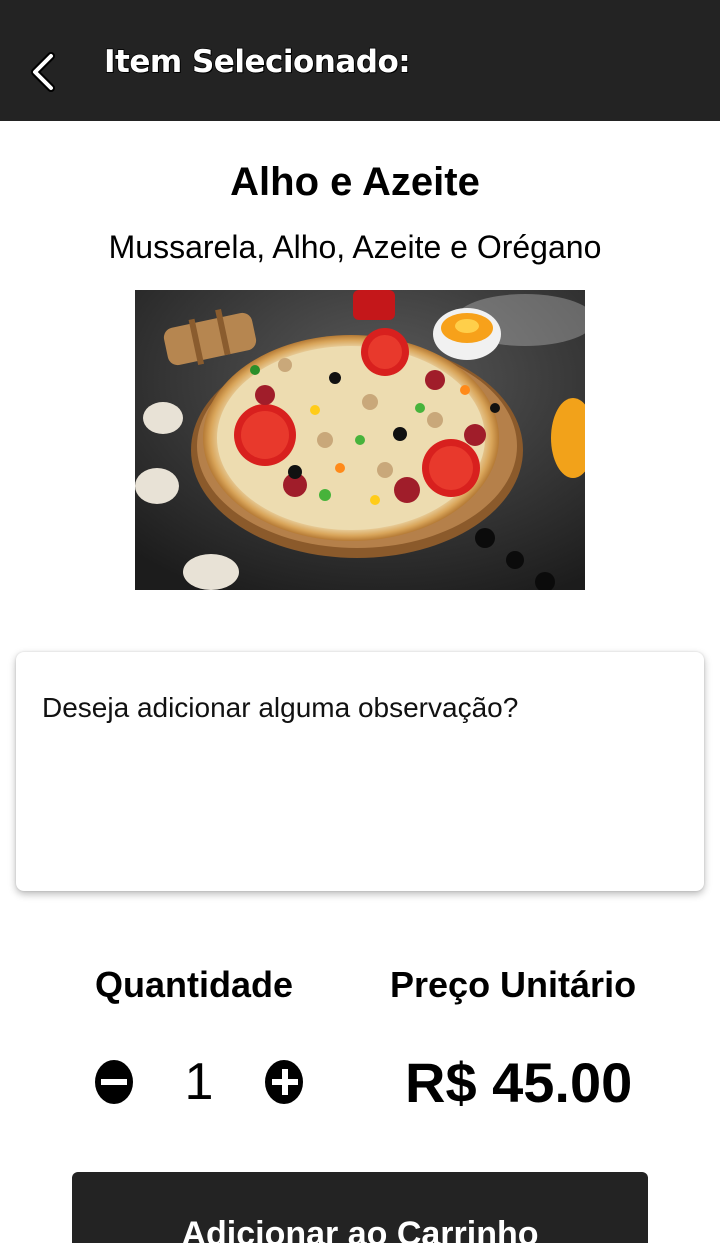 This screenshot has height=1243, width=720. I want to click on minus-circle-icon, so click(114, 1082).